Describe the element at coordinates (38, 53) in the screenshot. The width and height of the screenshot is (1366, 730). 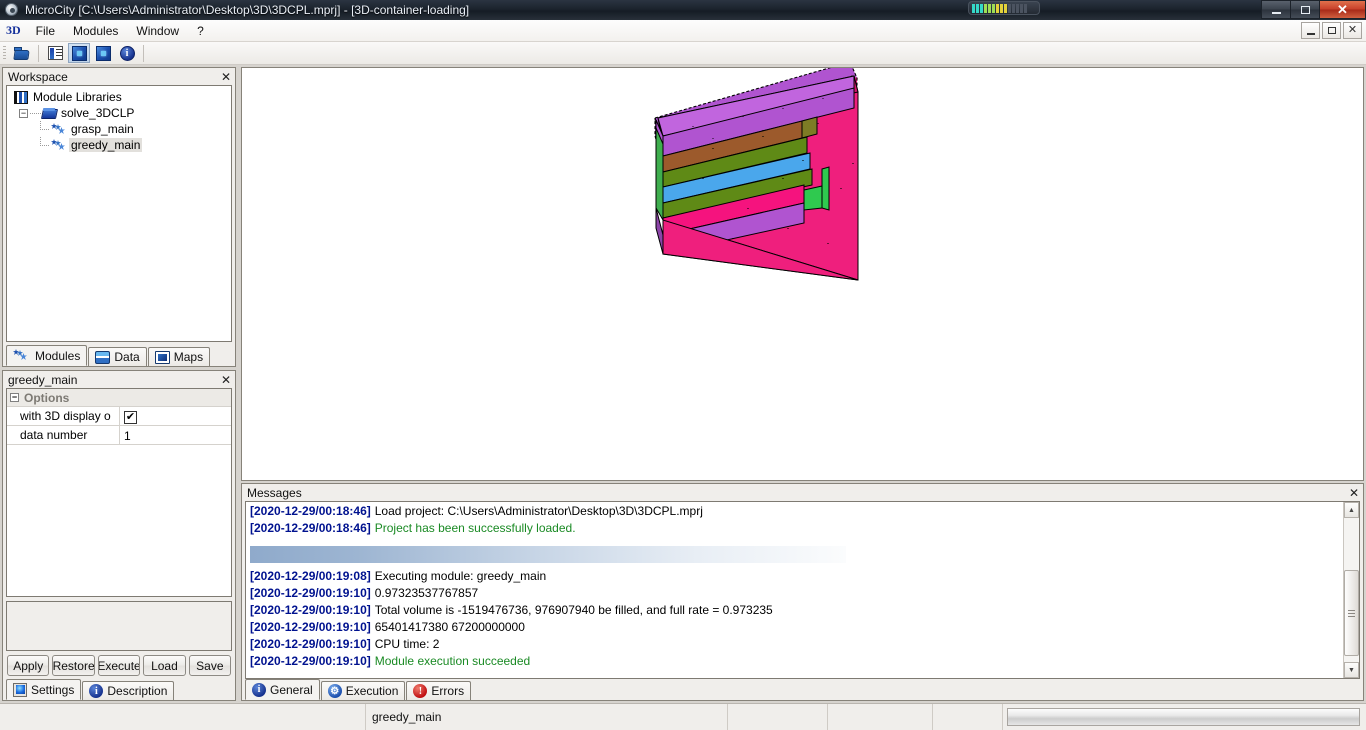
I see `toolbar-separator` at that location.